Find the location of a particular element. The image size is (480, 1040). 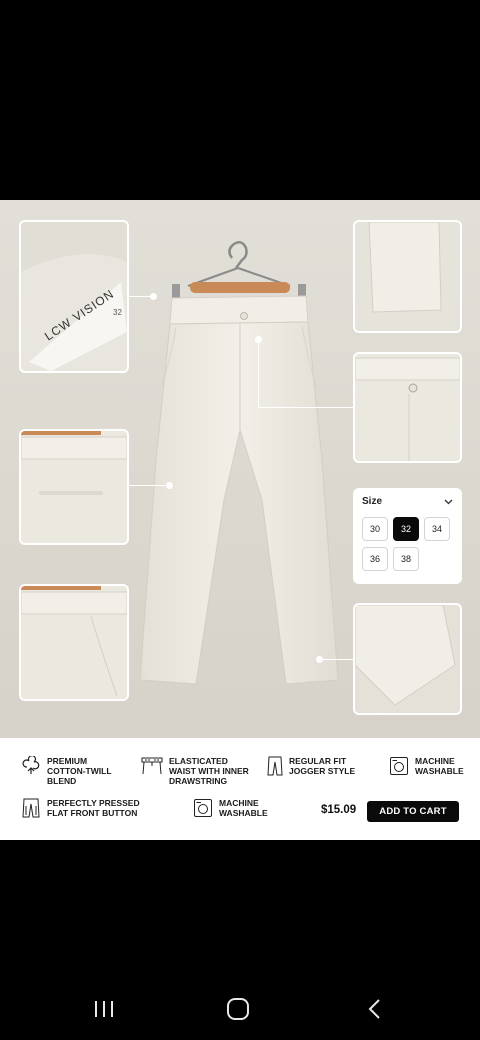

detail-cuff is located at coordinates (407, 659).